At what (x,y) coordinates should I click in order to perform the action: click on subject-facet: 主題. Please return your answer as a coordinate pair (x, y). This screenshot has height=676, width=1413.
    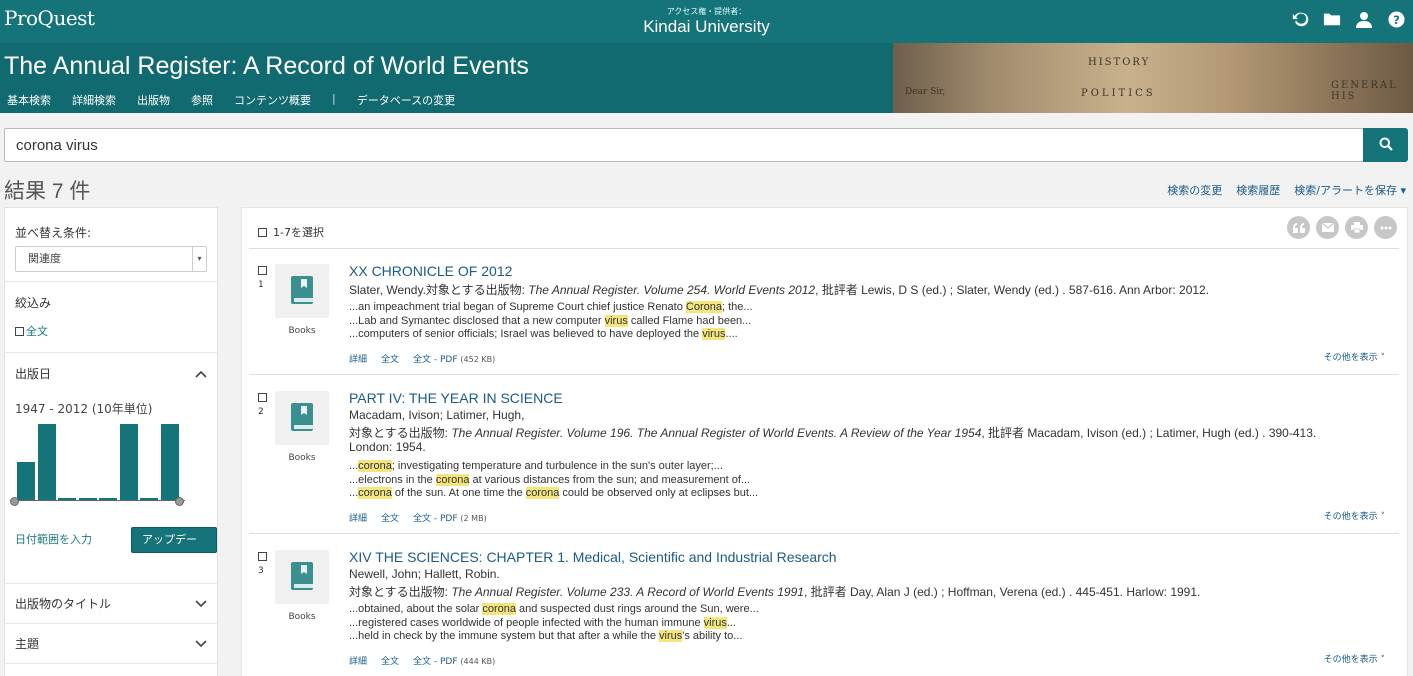
    Looking at the image, I should click on (111, 644).